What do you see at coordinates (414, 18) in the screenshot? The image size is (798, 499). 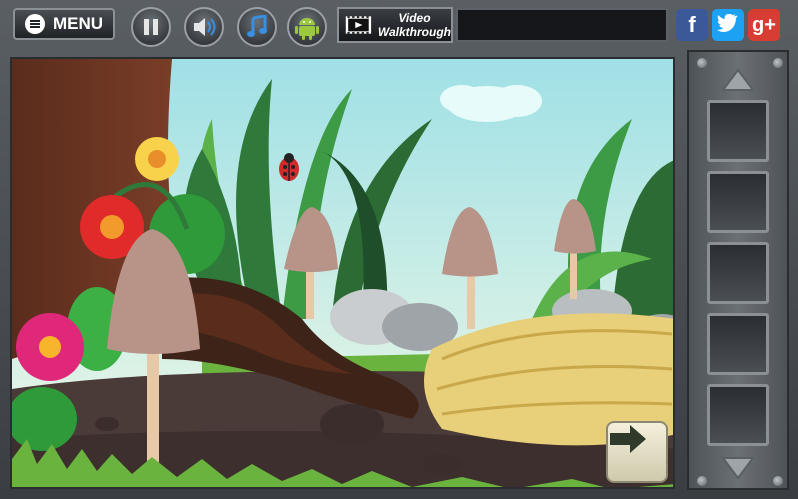 I see `video-label-line1: Video` at bounding box center [414, 18].